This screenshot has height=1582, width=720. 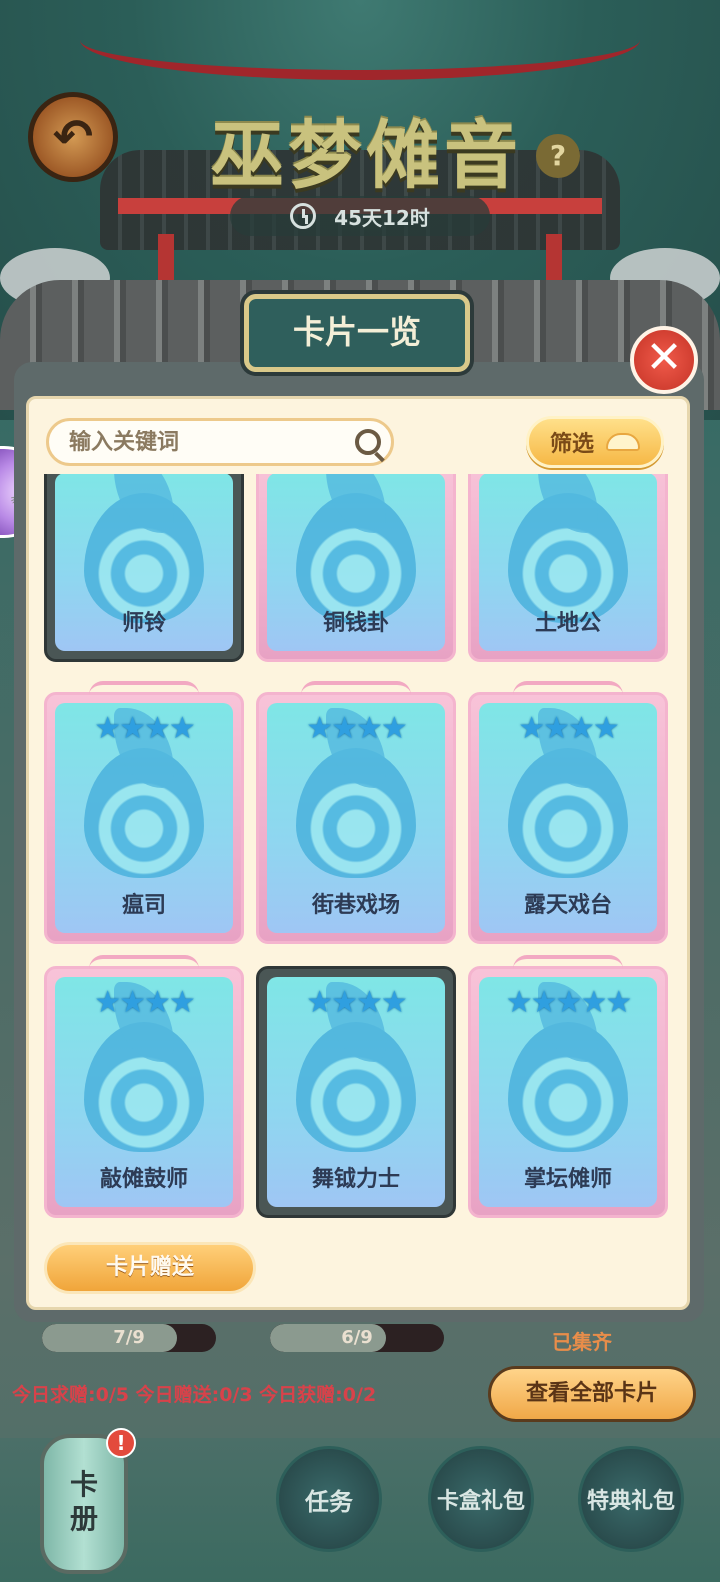 What do you see at coordinates (664, 360) in the screenshot?
I see `close-button: ✕` at bounding box center [664, 360].